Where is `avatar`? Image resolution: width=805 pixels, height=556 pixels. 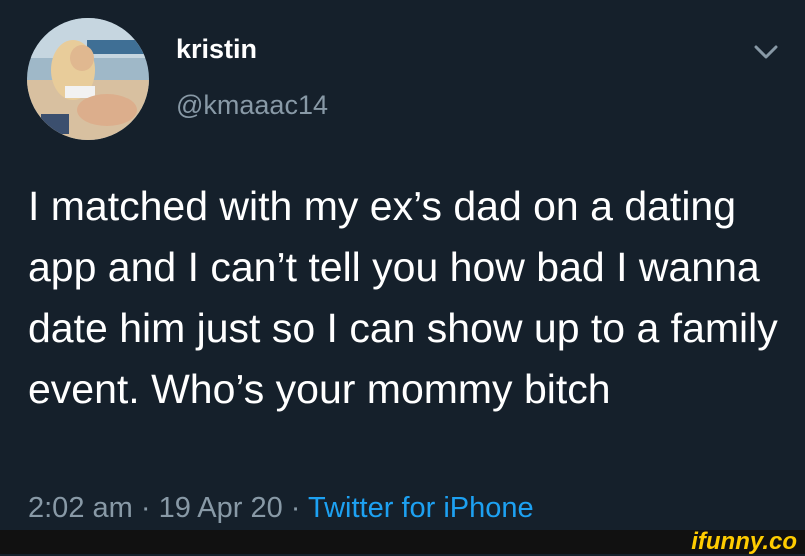 avatar is located at coordinates (88, 79).